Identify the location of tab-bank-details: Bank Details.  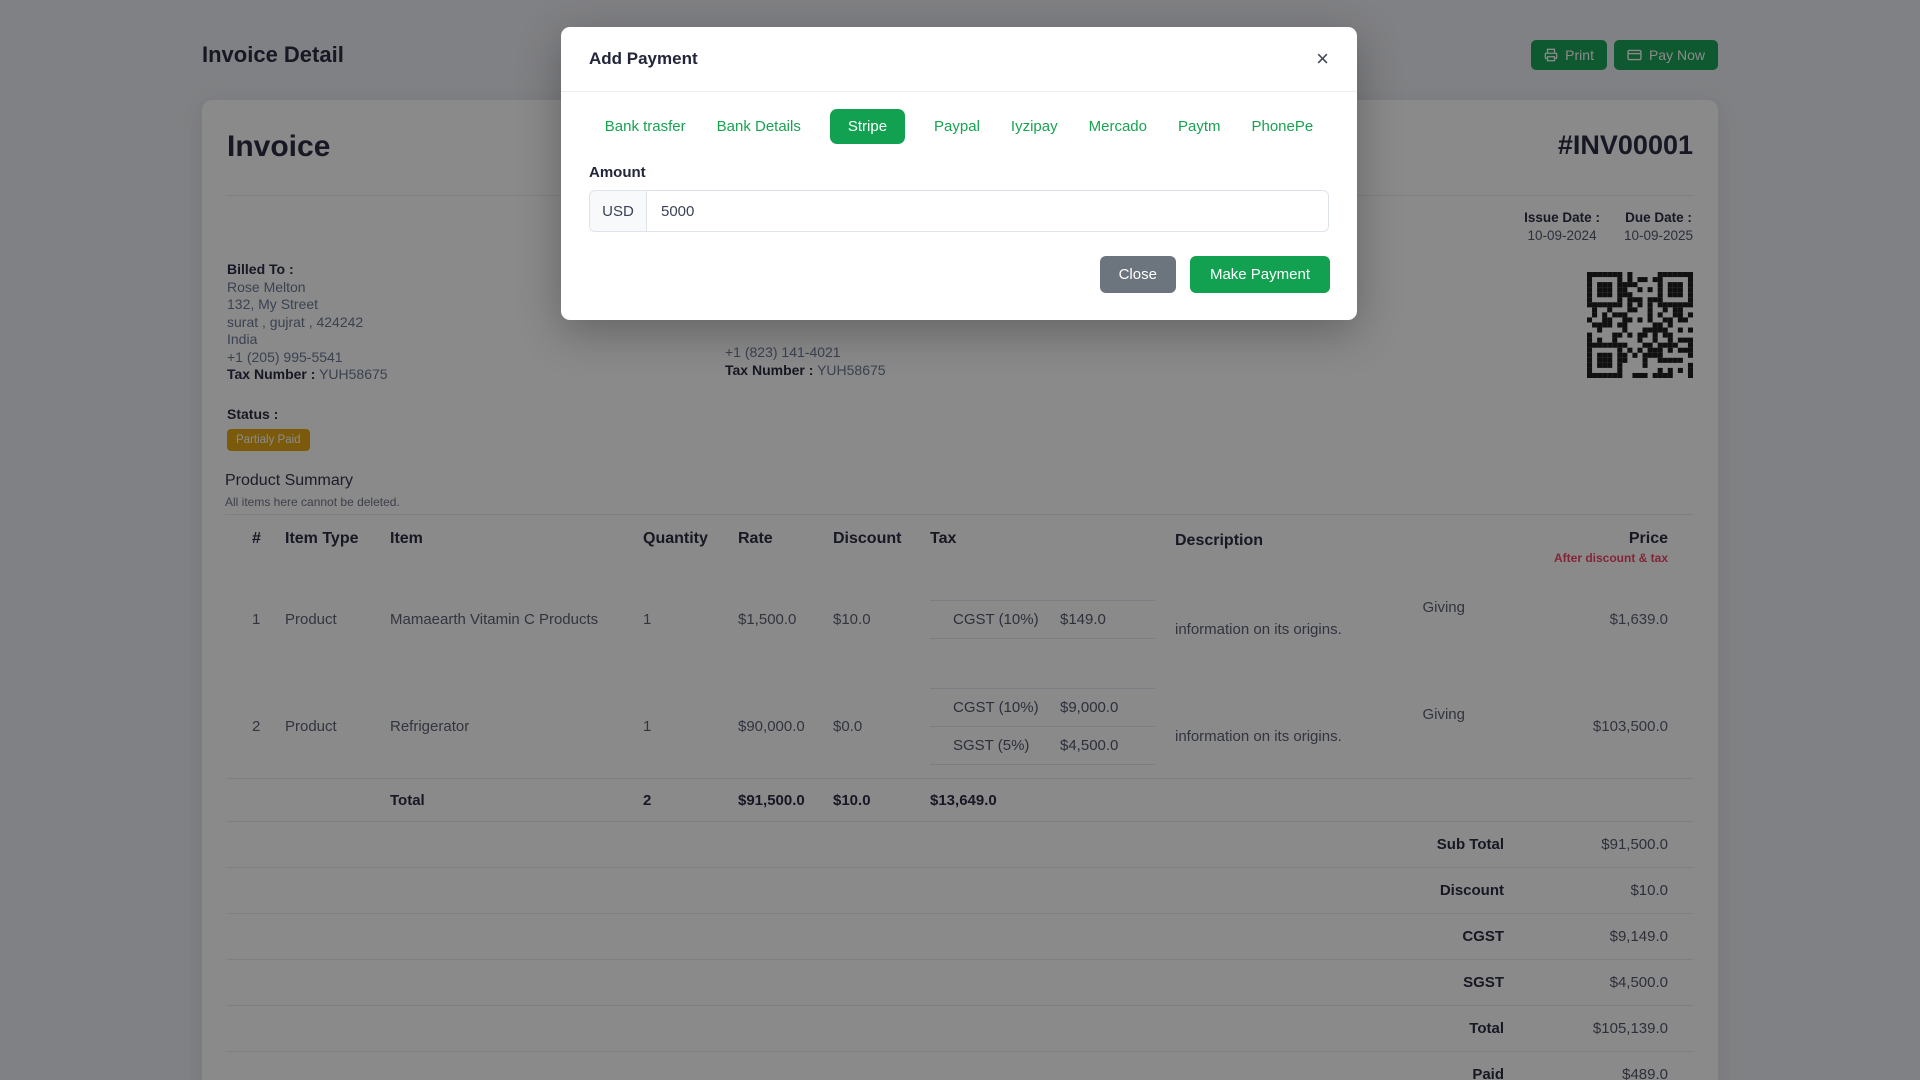
(759, 126).